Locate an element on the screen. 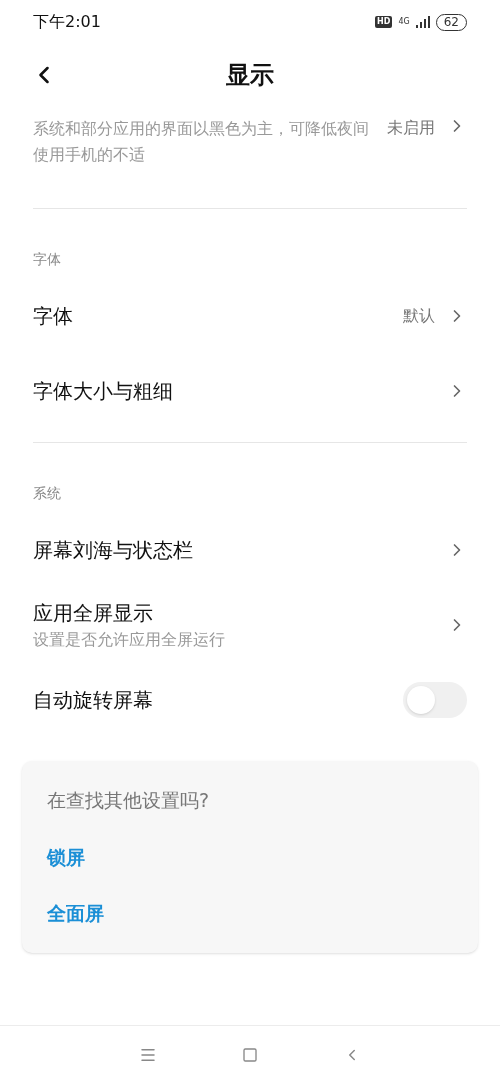 Image resolution: width=500 pixels, height=1084 pixels. section-header: 字体 is located at coordinates (47, 259).